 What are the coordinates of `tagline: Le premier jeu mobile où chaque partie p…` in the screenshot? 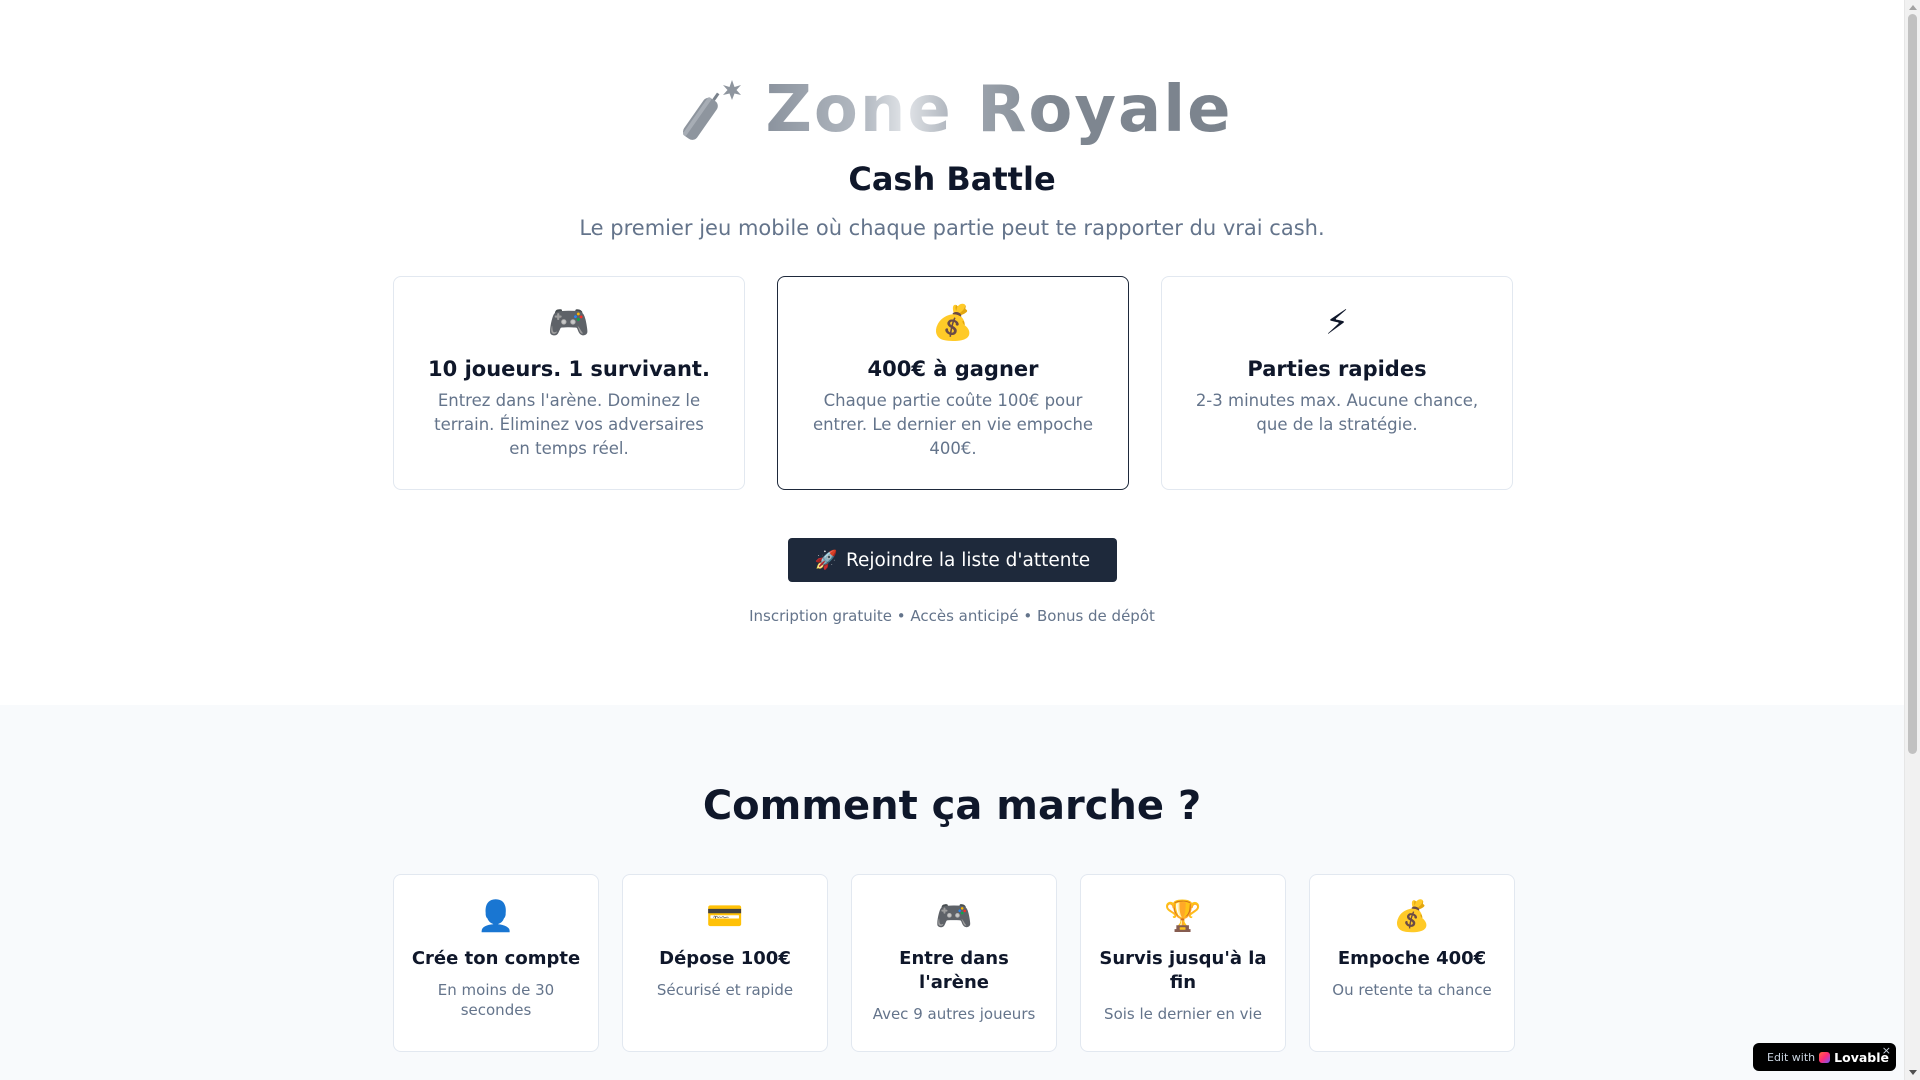 It's located at (952, 228).